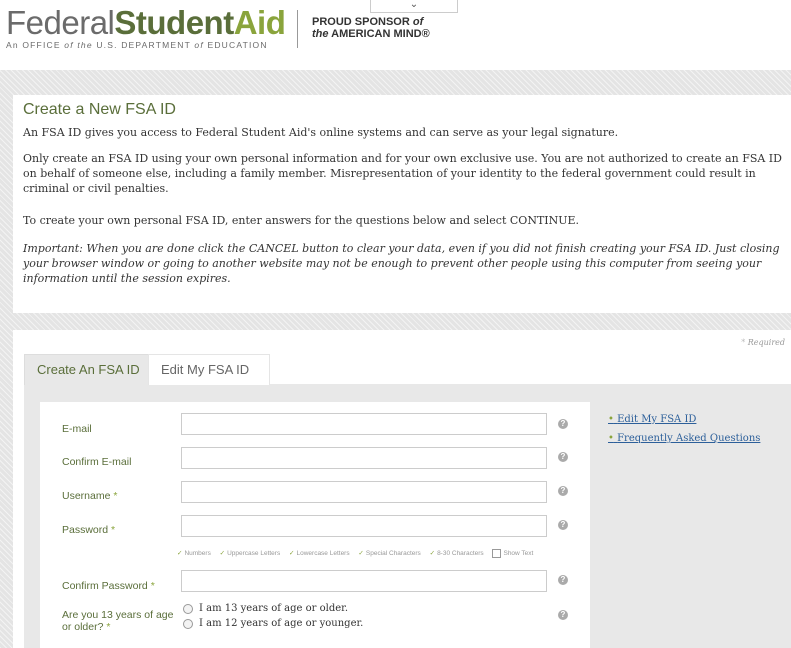  I want to click on logo-sub-part: An OFFICE, so click(35, 45).